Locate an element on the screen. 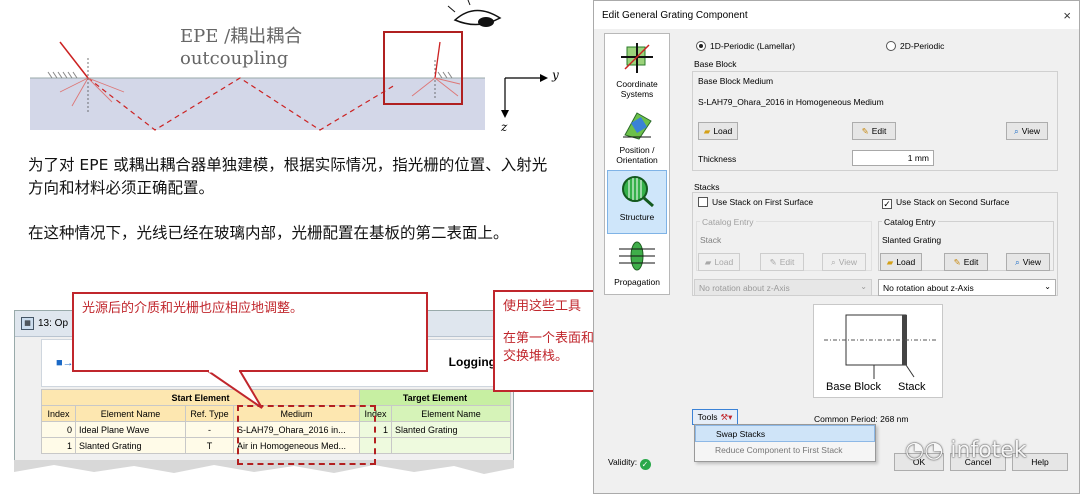 The height and width of the screenshot is (494, 1080). second-view-button: ⌕ View is located at coordinates (1028, 262).